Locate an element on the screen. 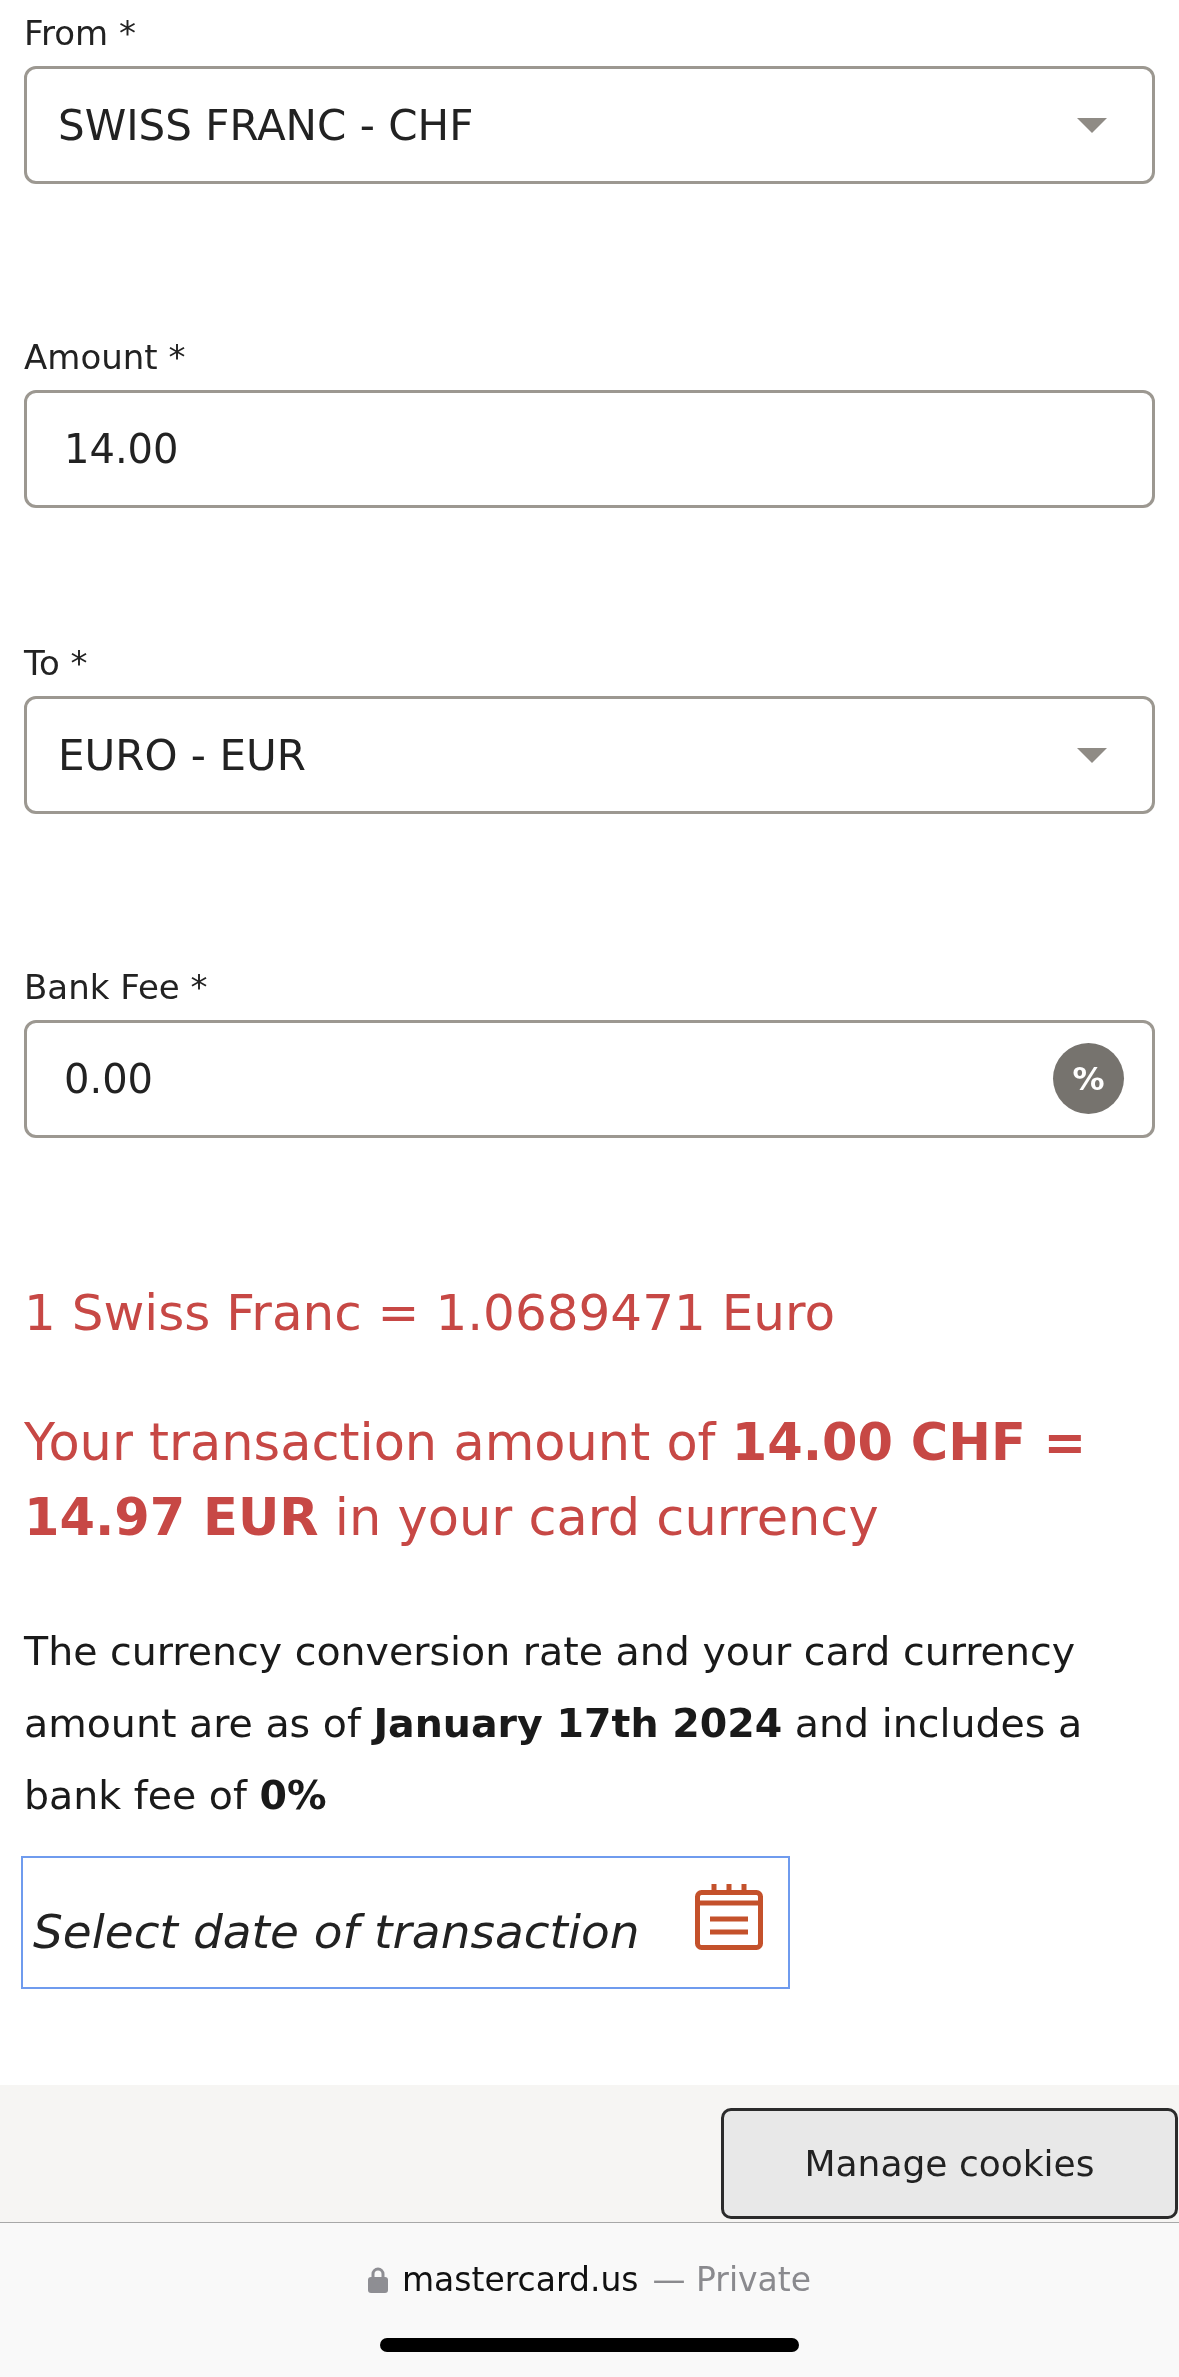 The width and height of the screenshot is (1179, 2377). field-label: To * is located at coordinates (56, 663).